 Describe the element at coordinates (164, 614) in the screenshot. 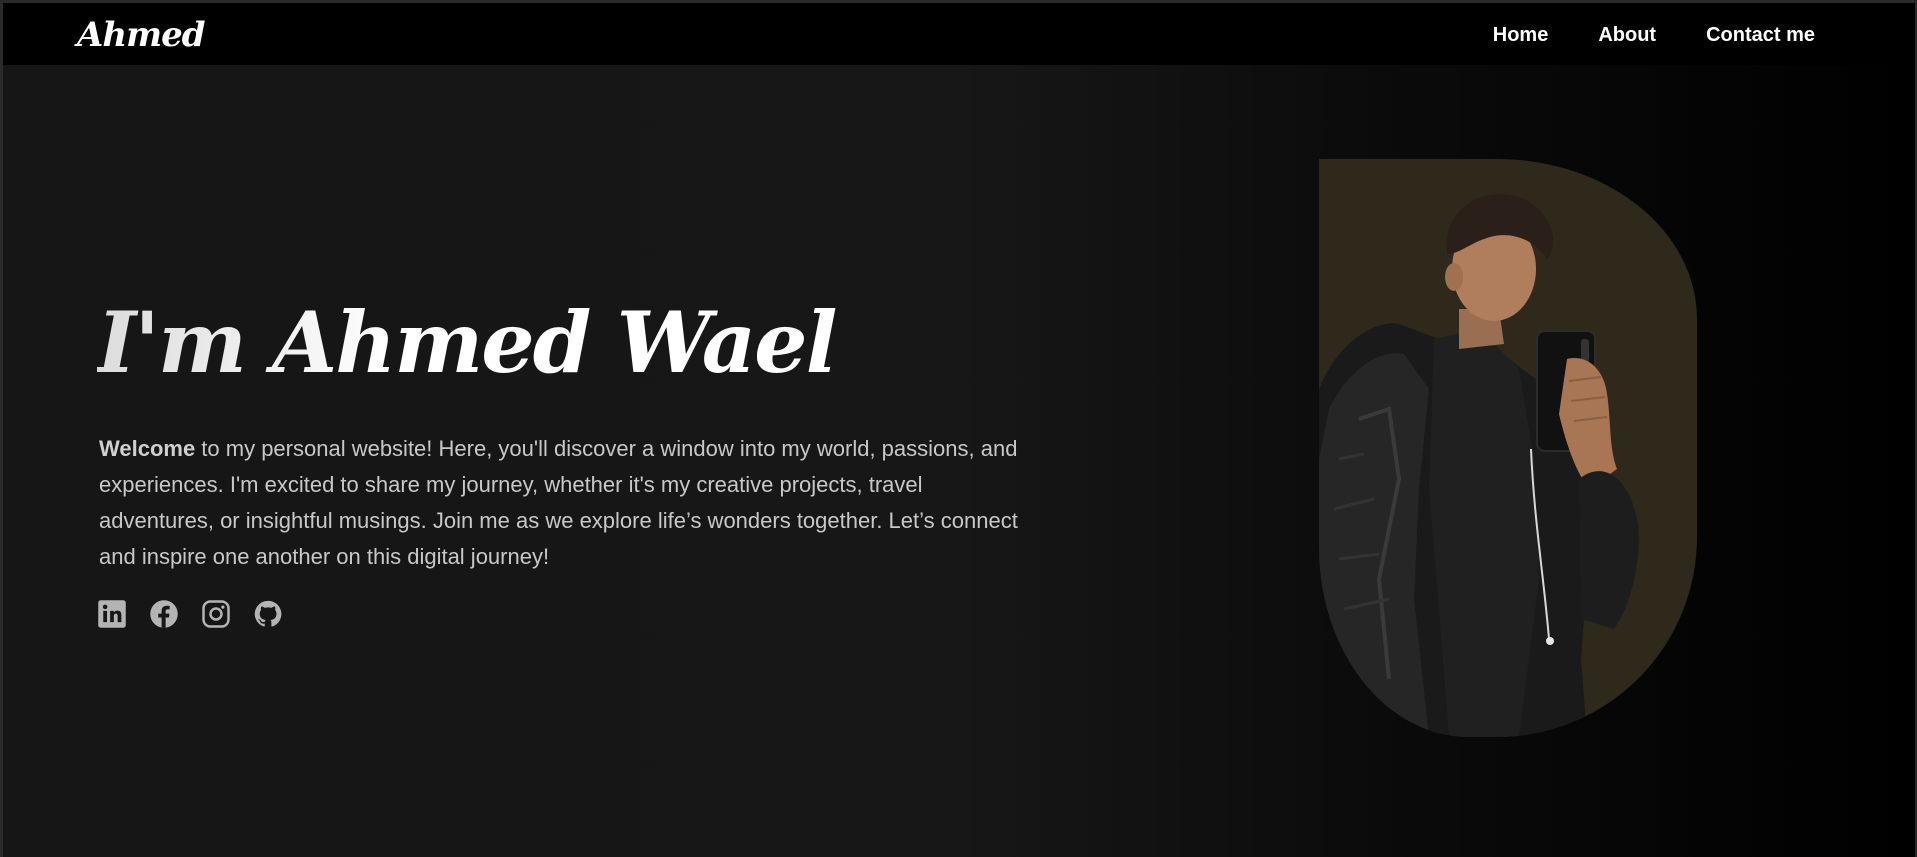

I see `facebook-icon` at that location.